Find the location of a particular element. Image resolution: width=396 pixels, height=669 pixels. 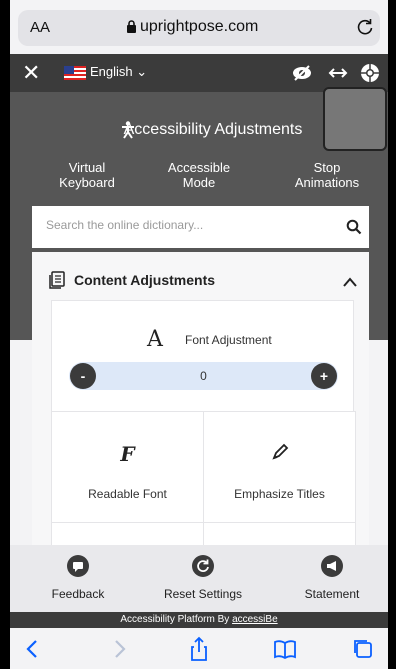

feedback-icon is located at coordinates (78, 566).